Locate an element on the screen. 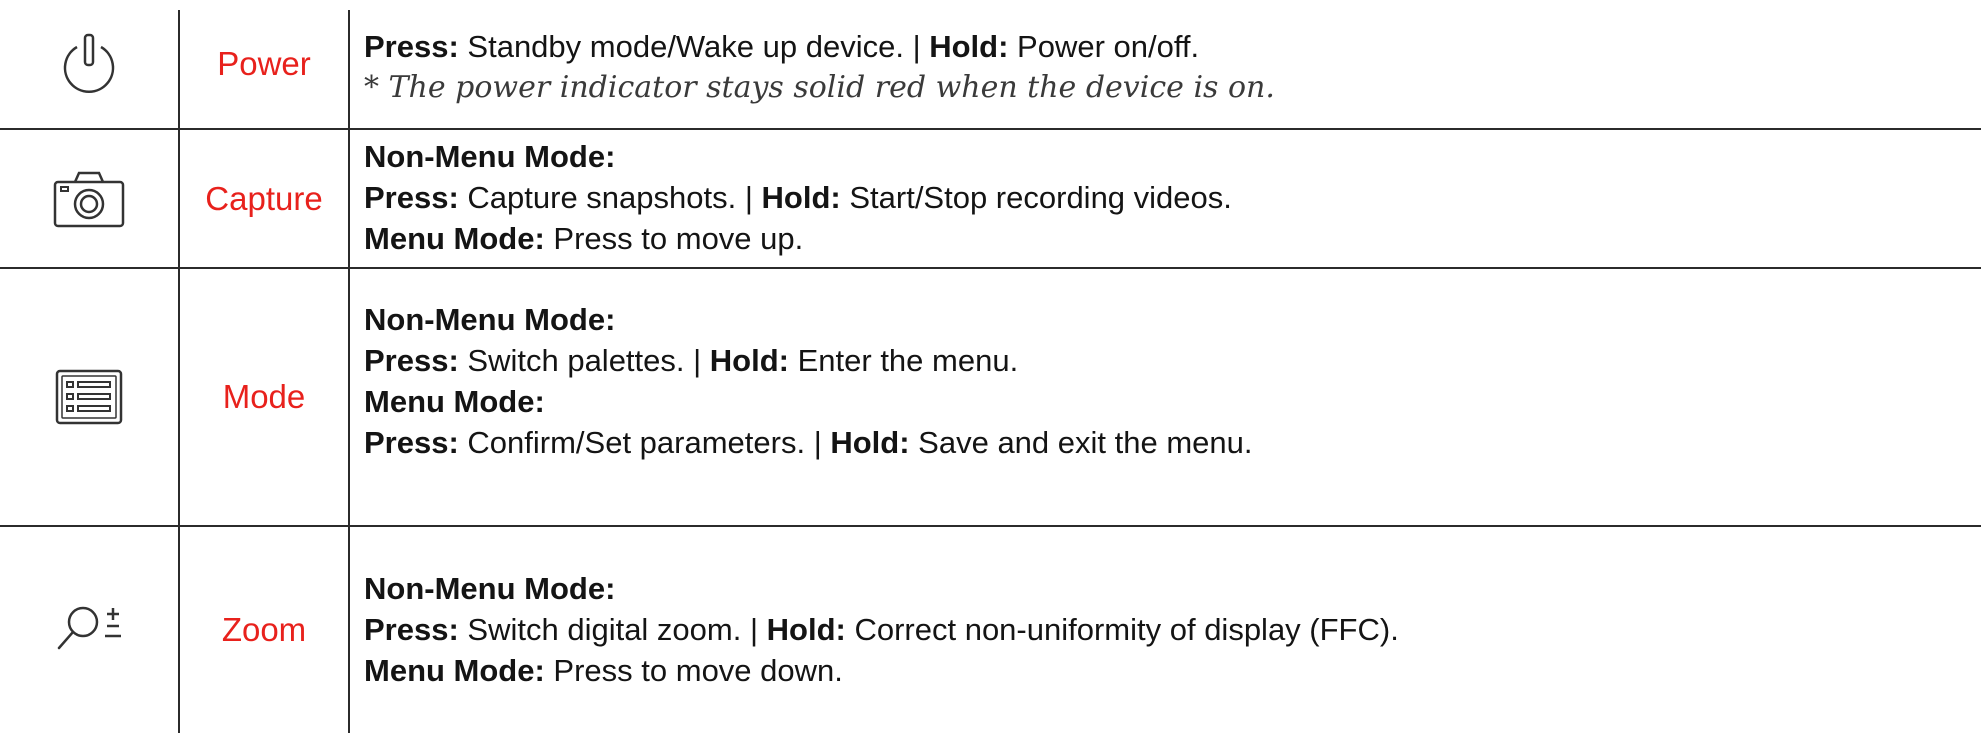  zoom-icon is located at coordinates (89, 630).